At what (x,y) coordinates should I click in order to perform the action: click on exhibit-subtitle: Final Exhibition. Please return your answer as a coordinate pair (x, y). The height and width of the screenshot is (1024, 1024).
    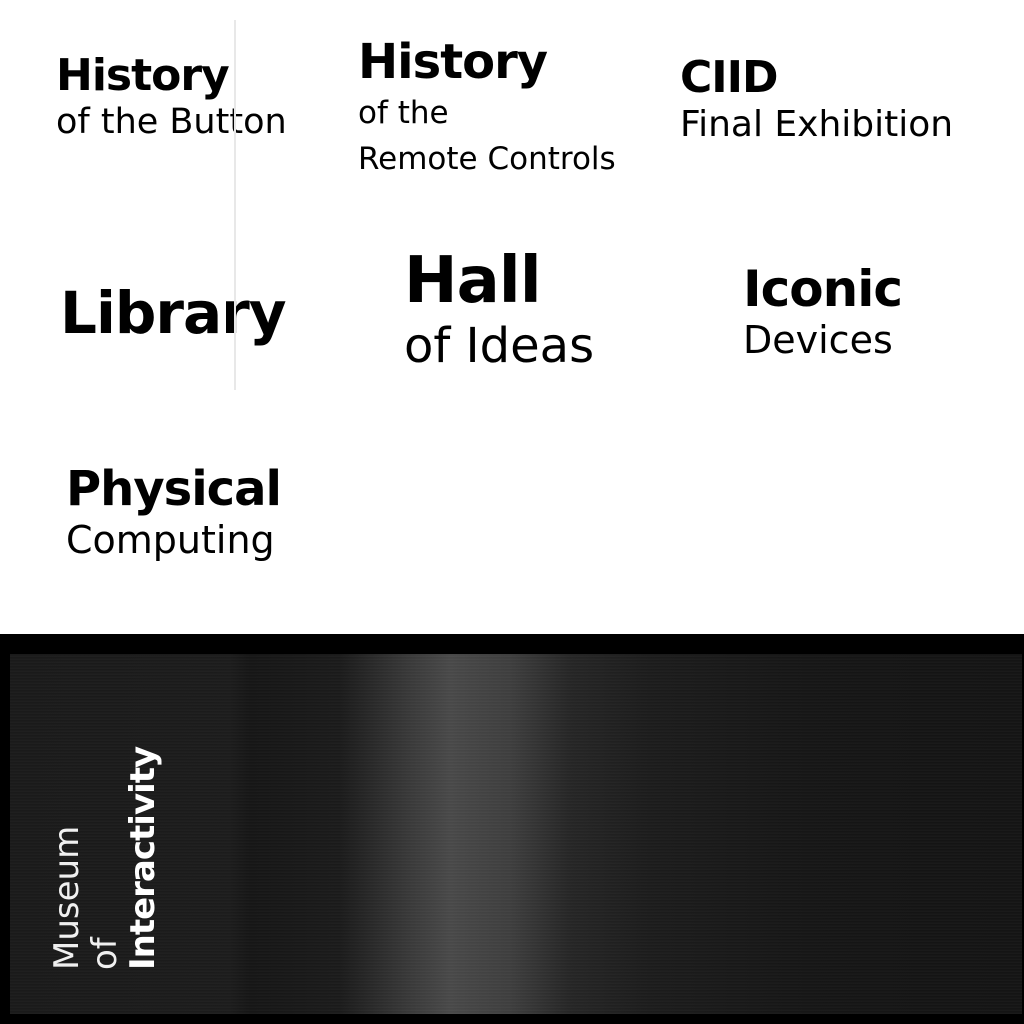
    Looking at the image, I should click on (817, 124).